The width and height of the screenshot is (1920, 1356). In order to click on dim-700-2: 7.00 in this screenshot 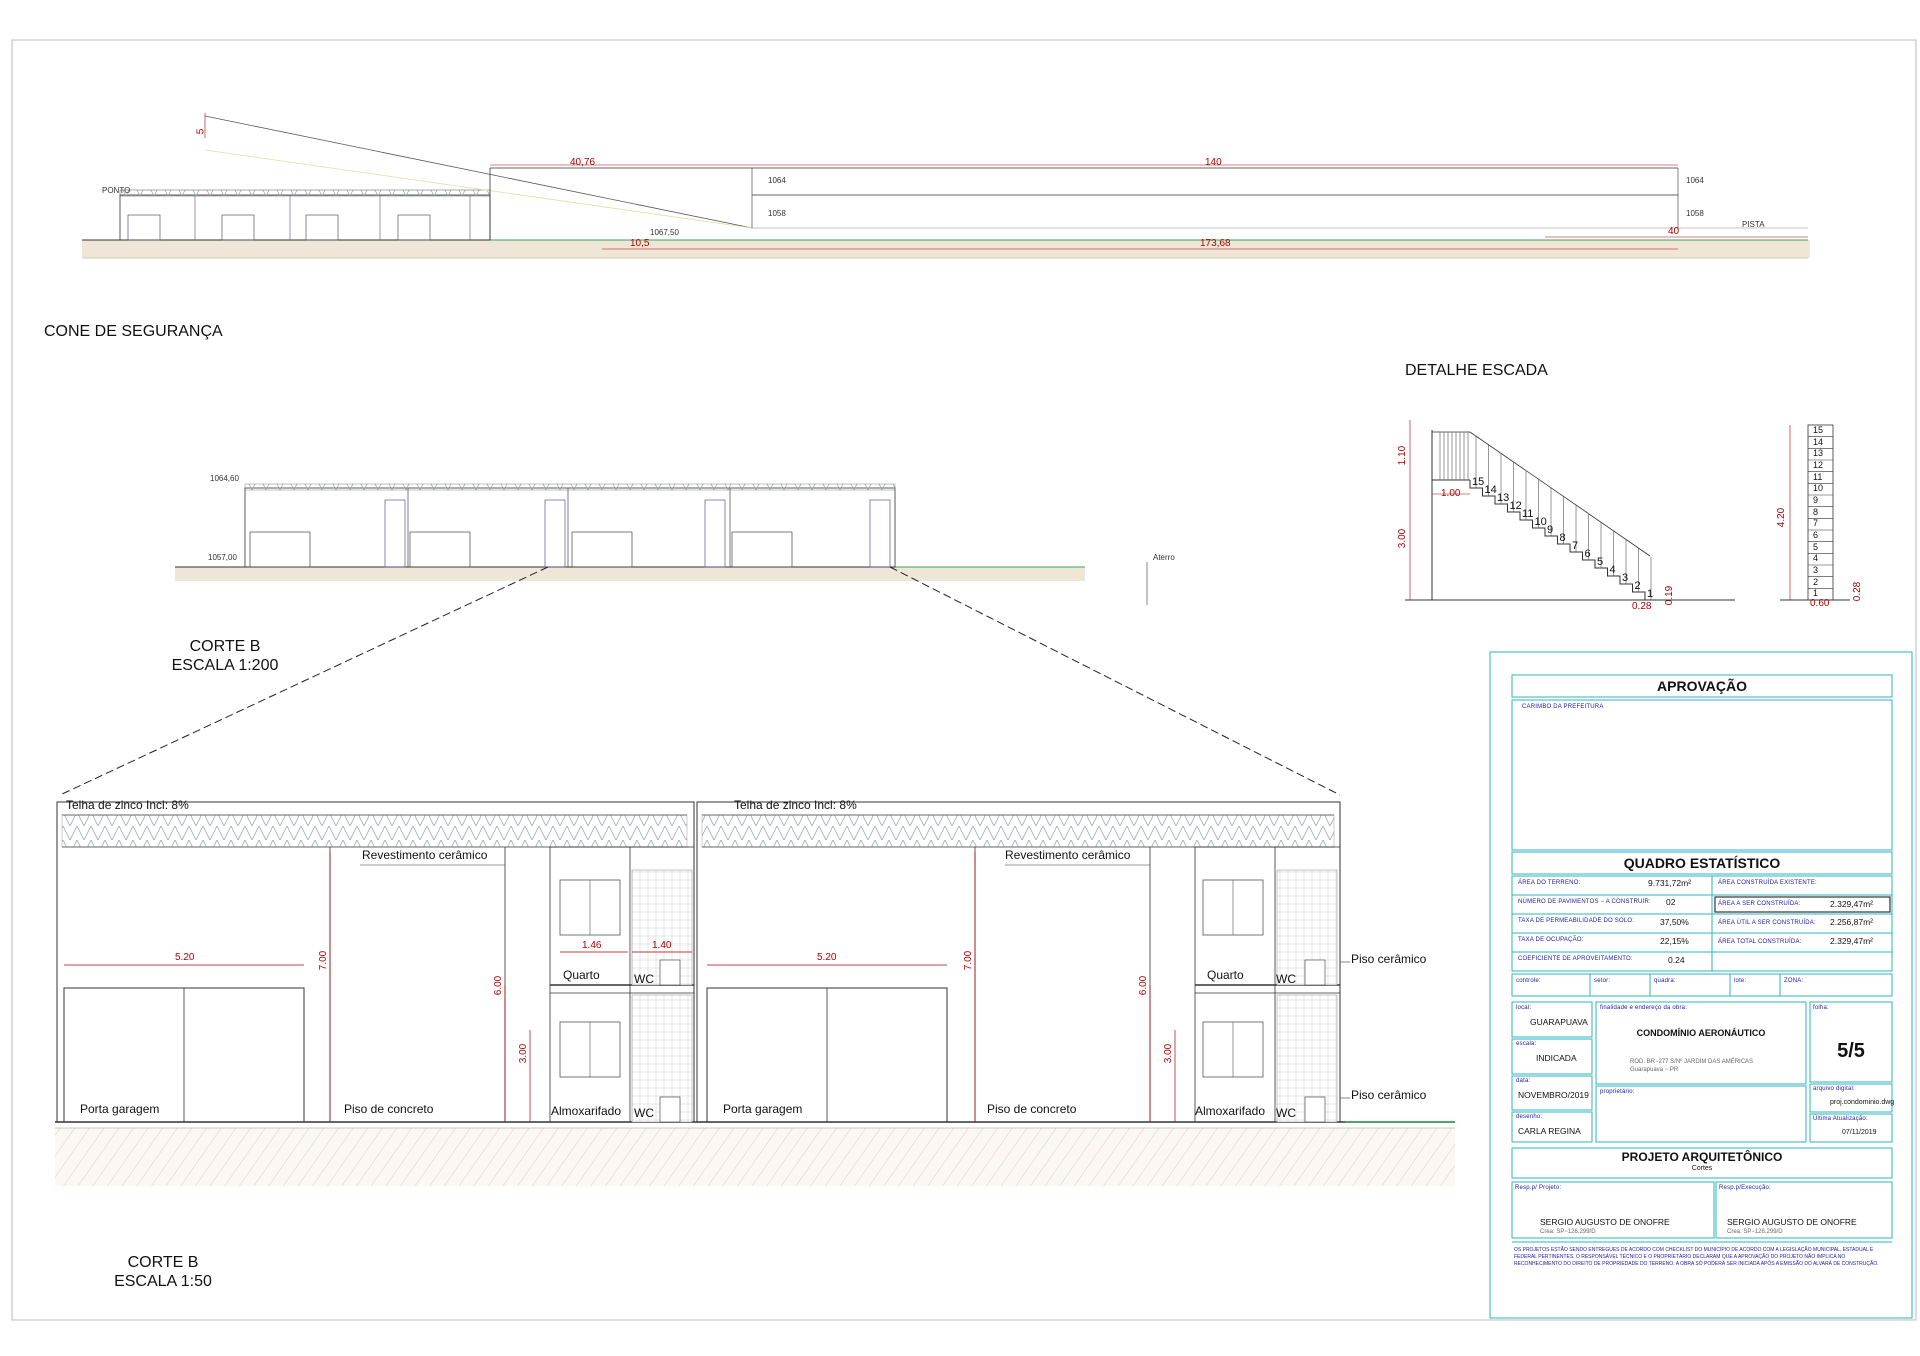, I will do `click(969, 960)`.